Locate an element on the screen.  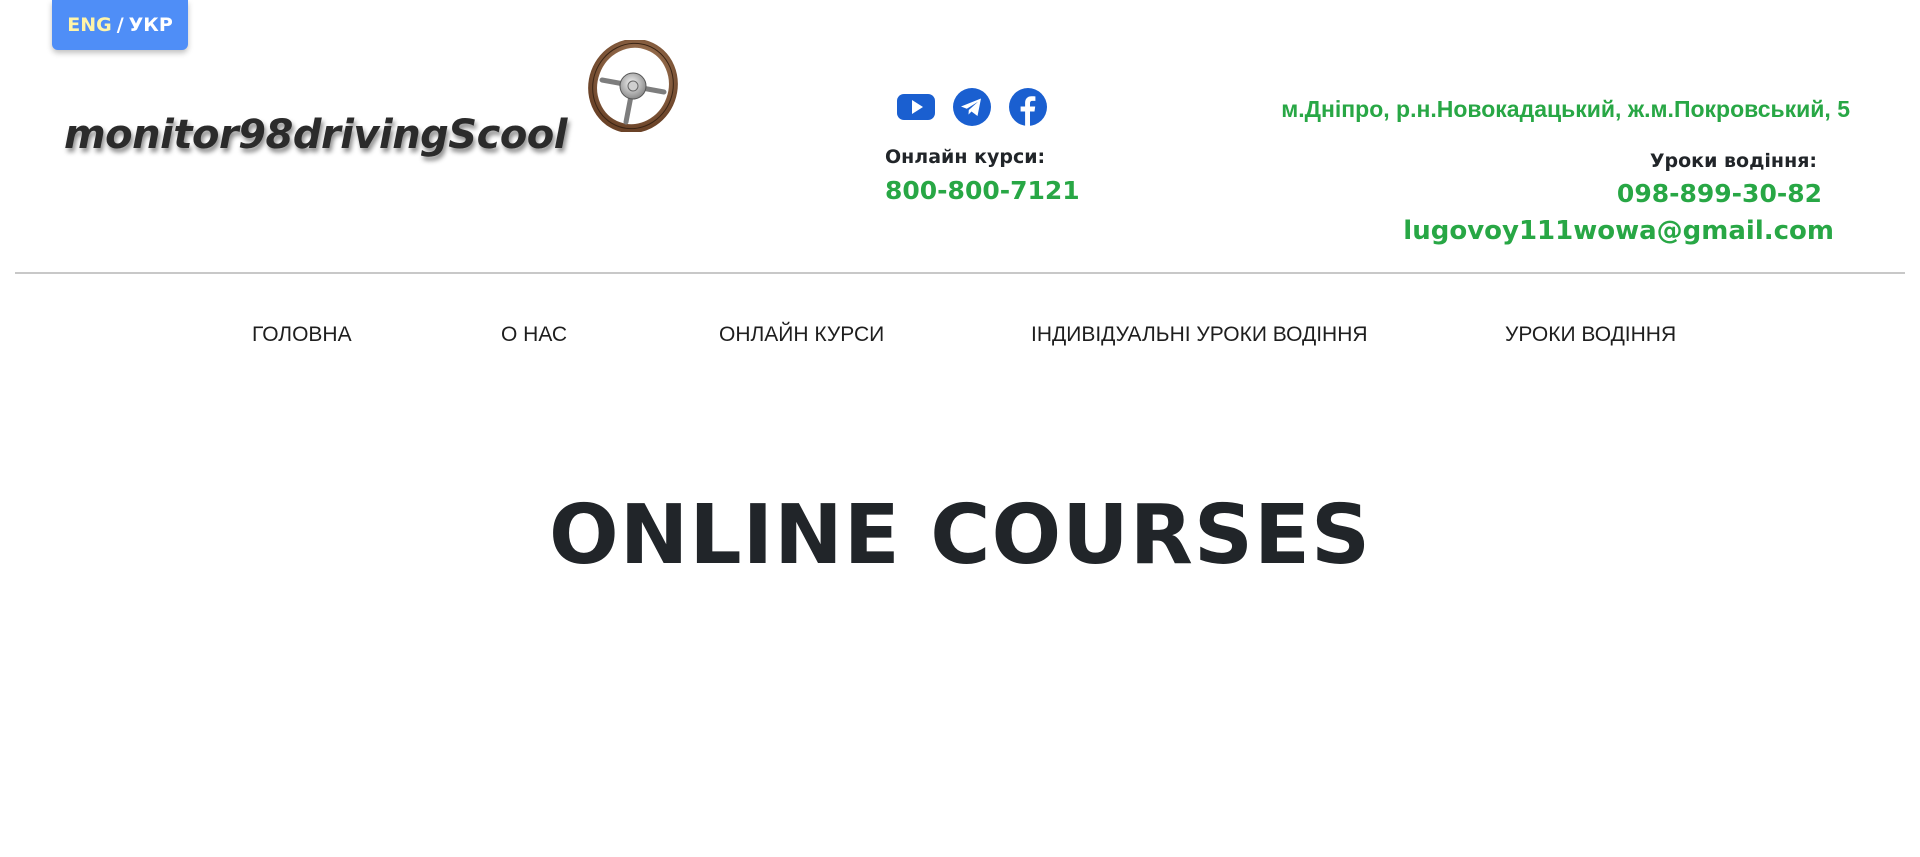
language-toggle-button: ENG / УКР is located at coordinates (120, 25).